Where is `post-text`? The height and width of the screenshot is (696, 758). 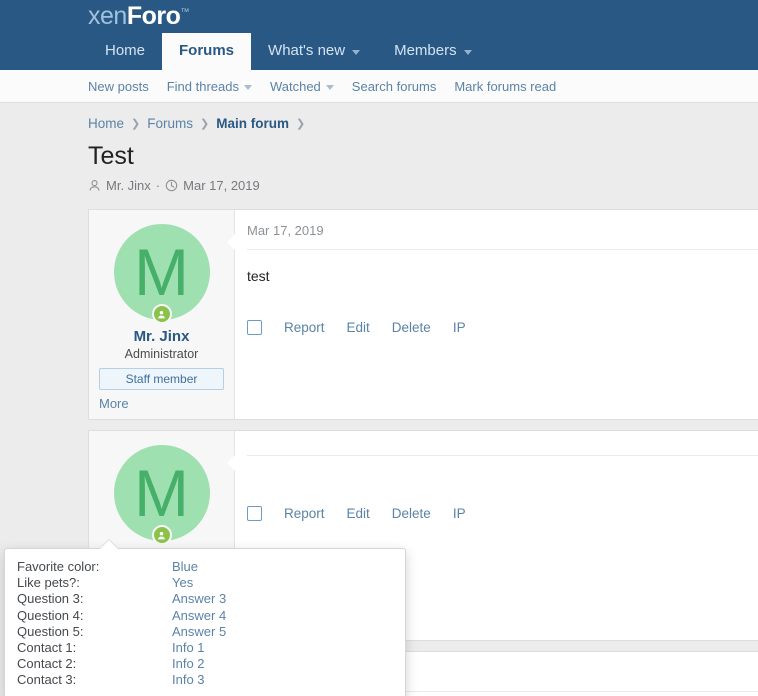 post-text is located at coordinates (502, 481).